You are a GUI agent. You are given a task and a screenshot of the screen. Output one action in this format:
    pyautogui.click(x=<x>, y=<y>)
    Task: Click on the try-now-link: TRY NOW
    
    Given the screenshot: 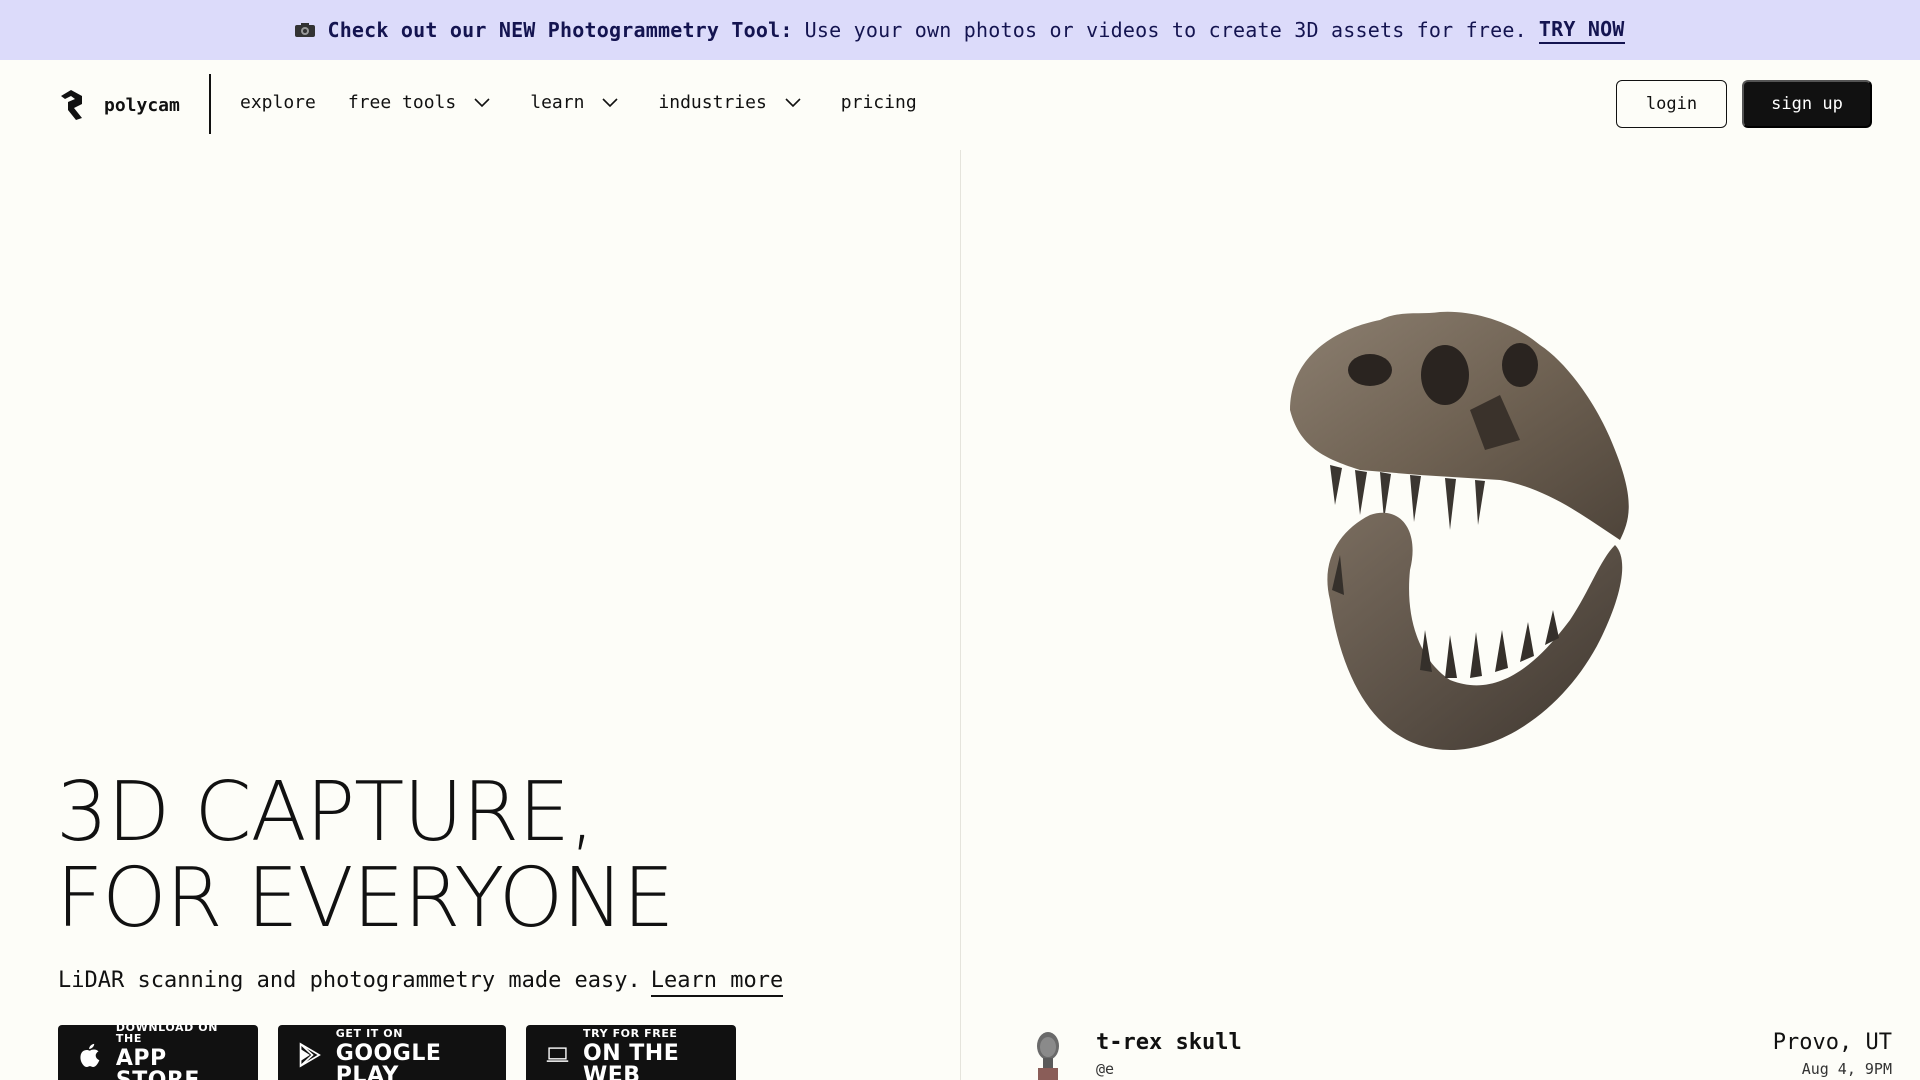 What is the action you would take?
    pyautogui.click(x=1581, y=30)
    